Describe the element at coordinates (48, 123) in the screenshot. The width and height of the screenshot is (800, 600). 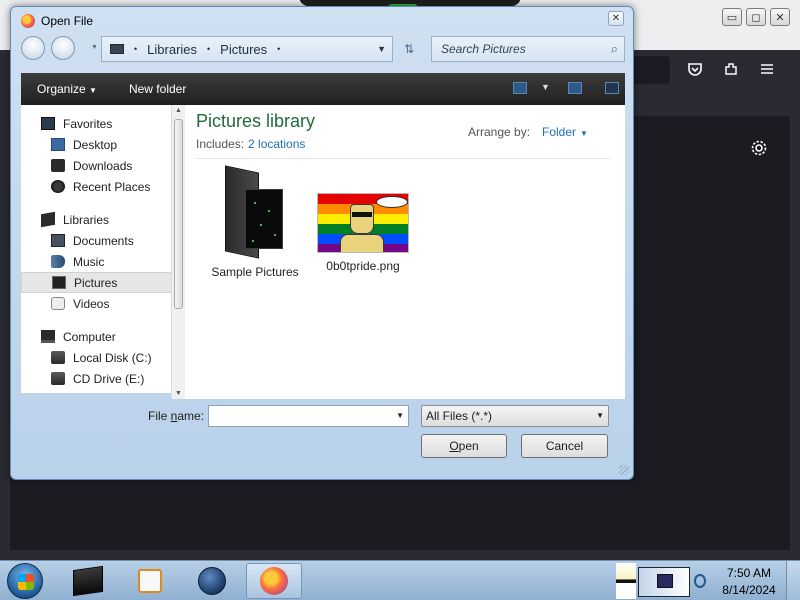
I see `favorites-icon` at that location.